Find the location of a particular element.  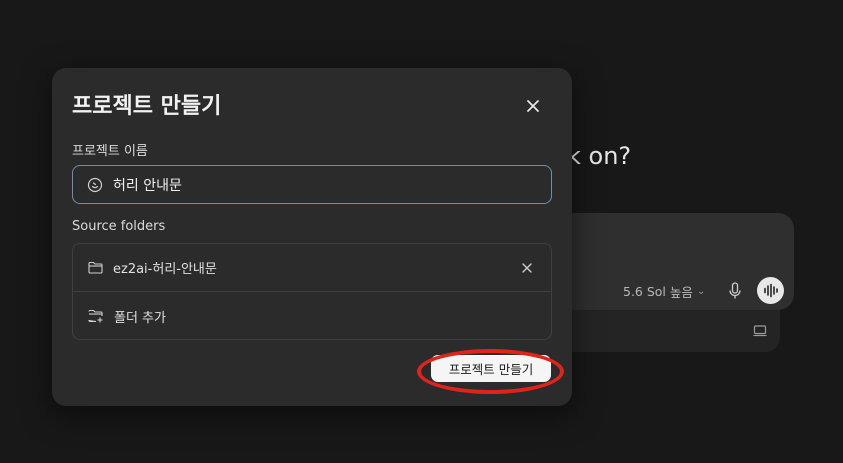

composer-footer is located at coordinates (660, 331).